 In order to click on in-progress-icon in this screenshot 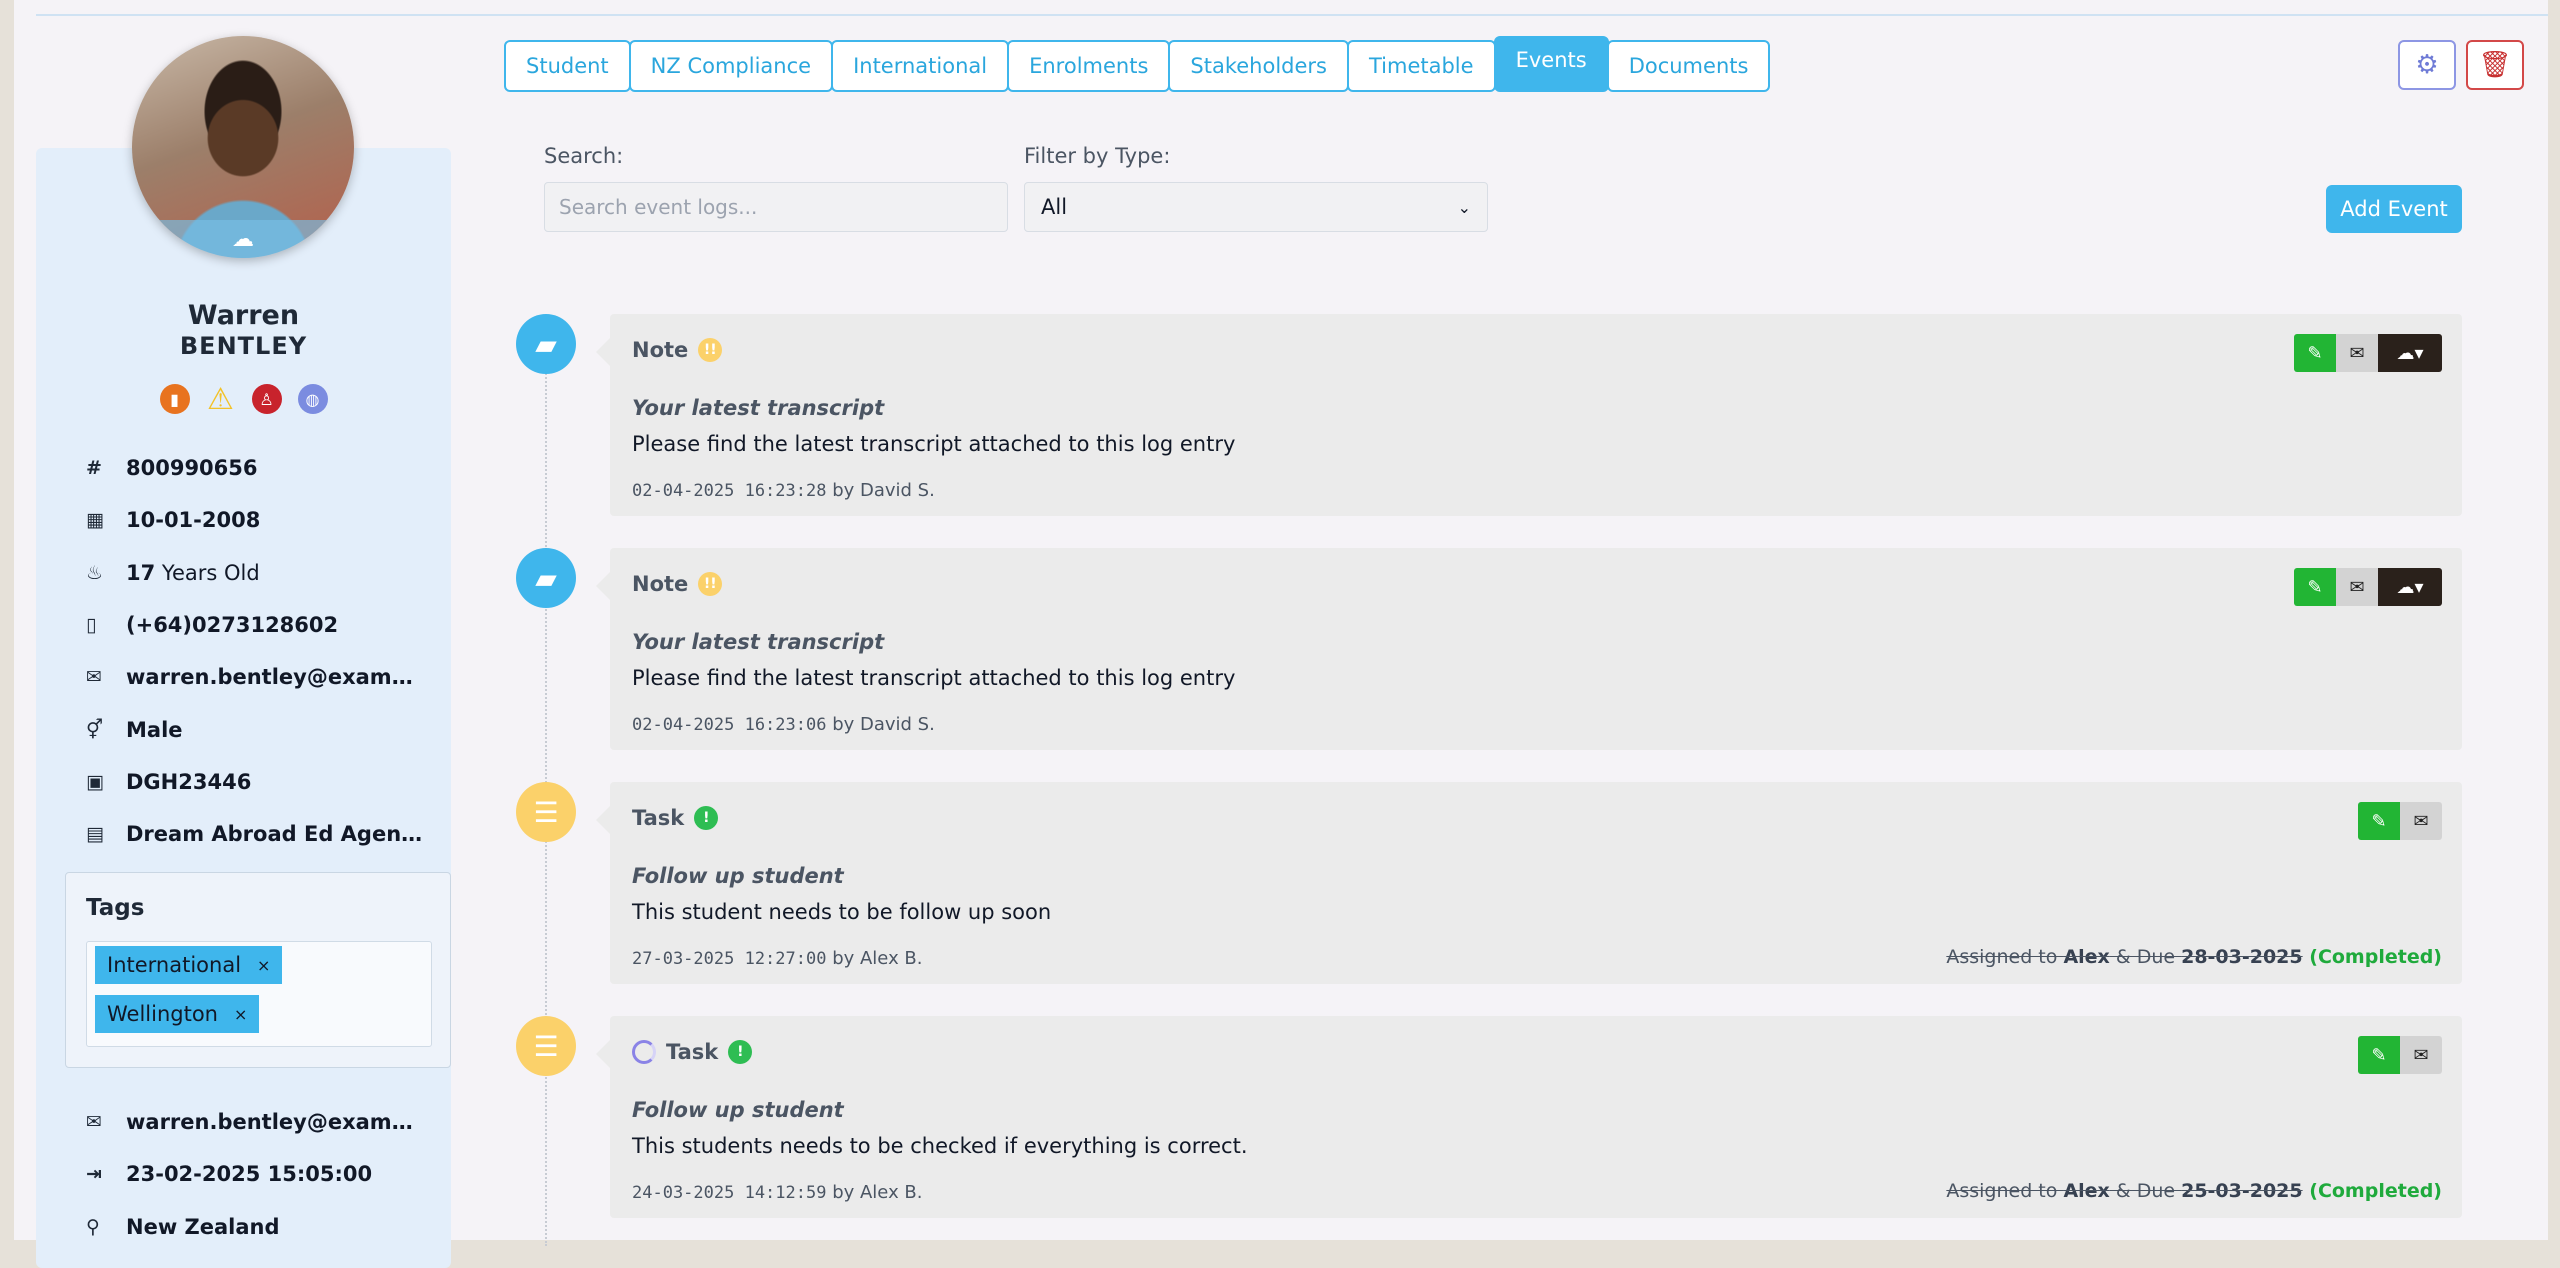, I will do `click(644, 1052)`.